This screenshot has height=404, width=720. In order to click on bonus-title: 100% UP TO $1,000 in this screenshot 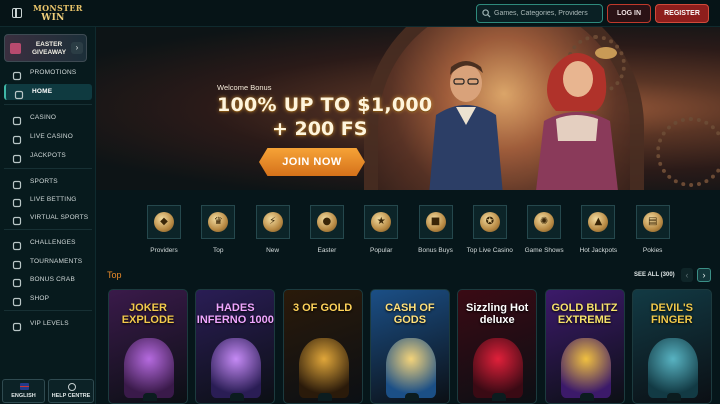, I will do `click(325, 105)`.